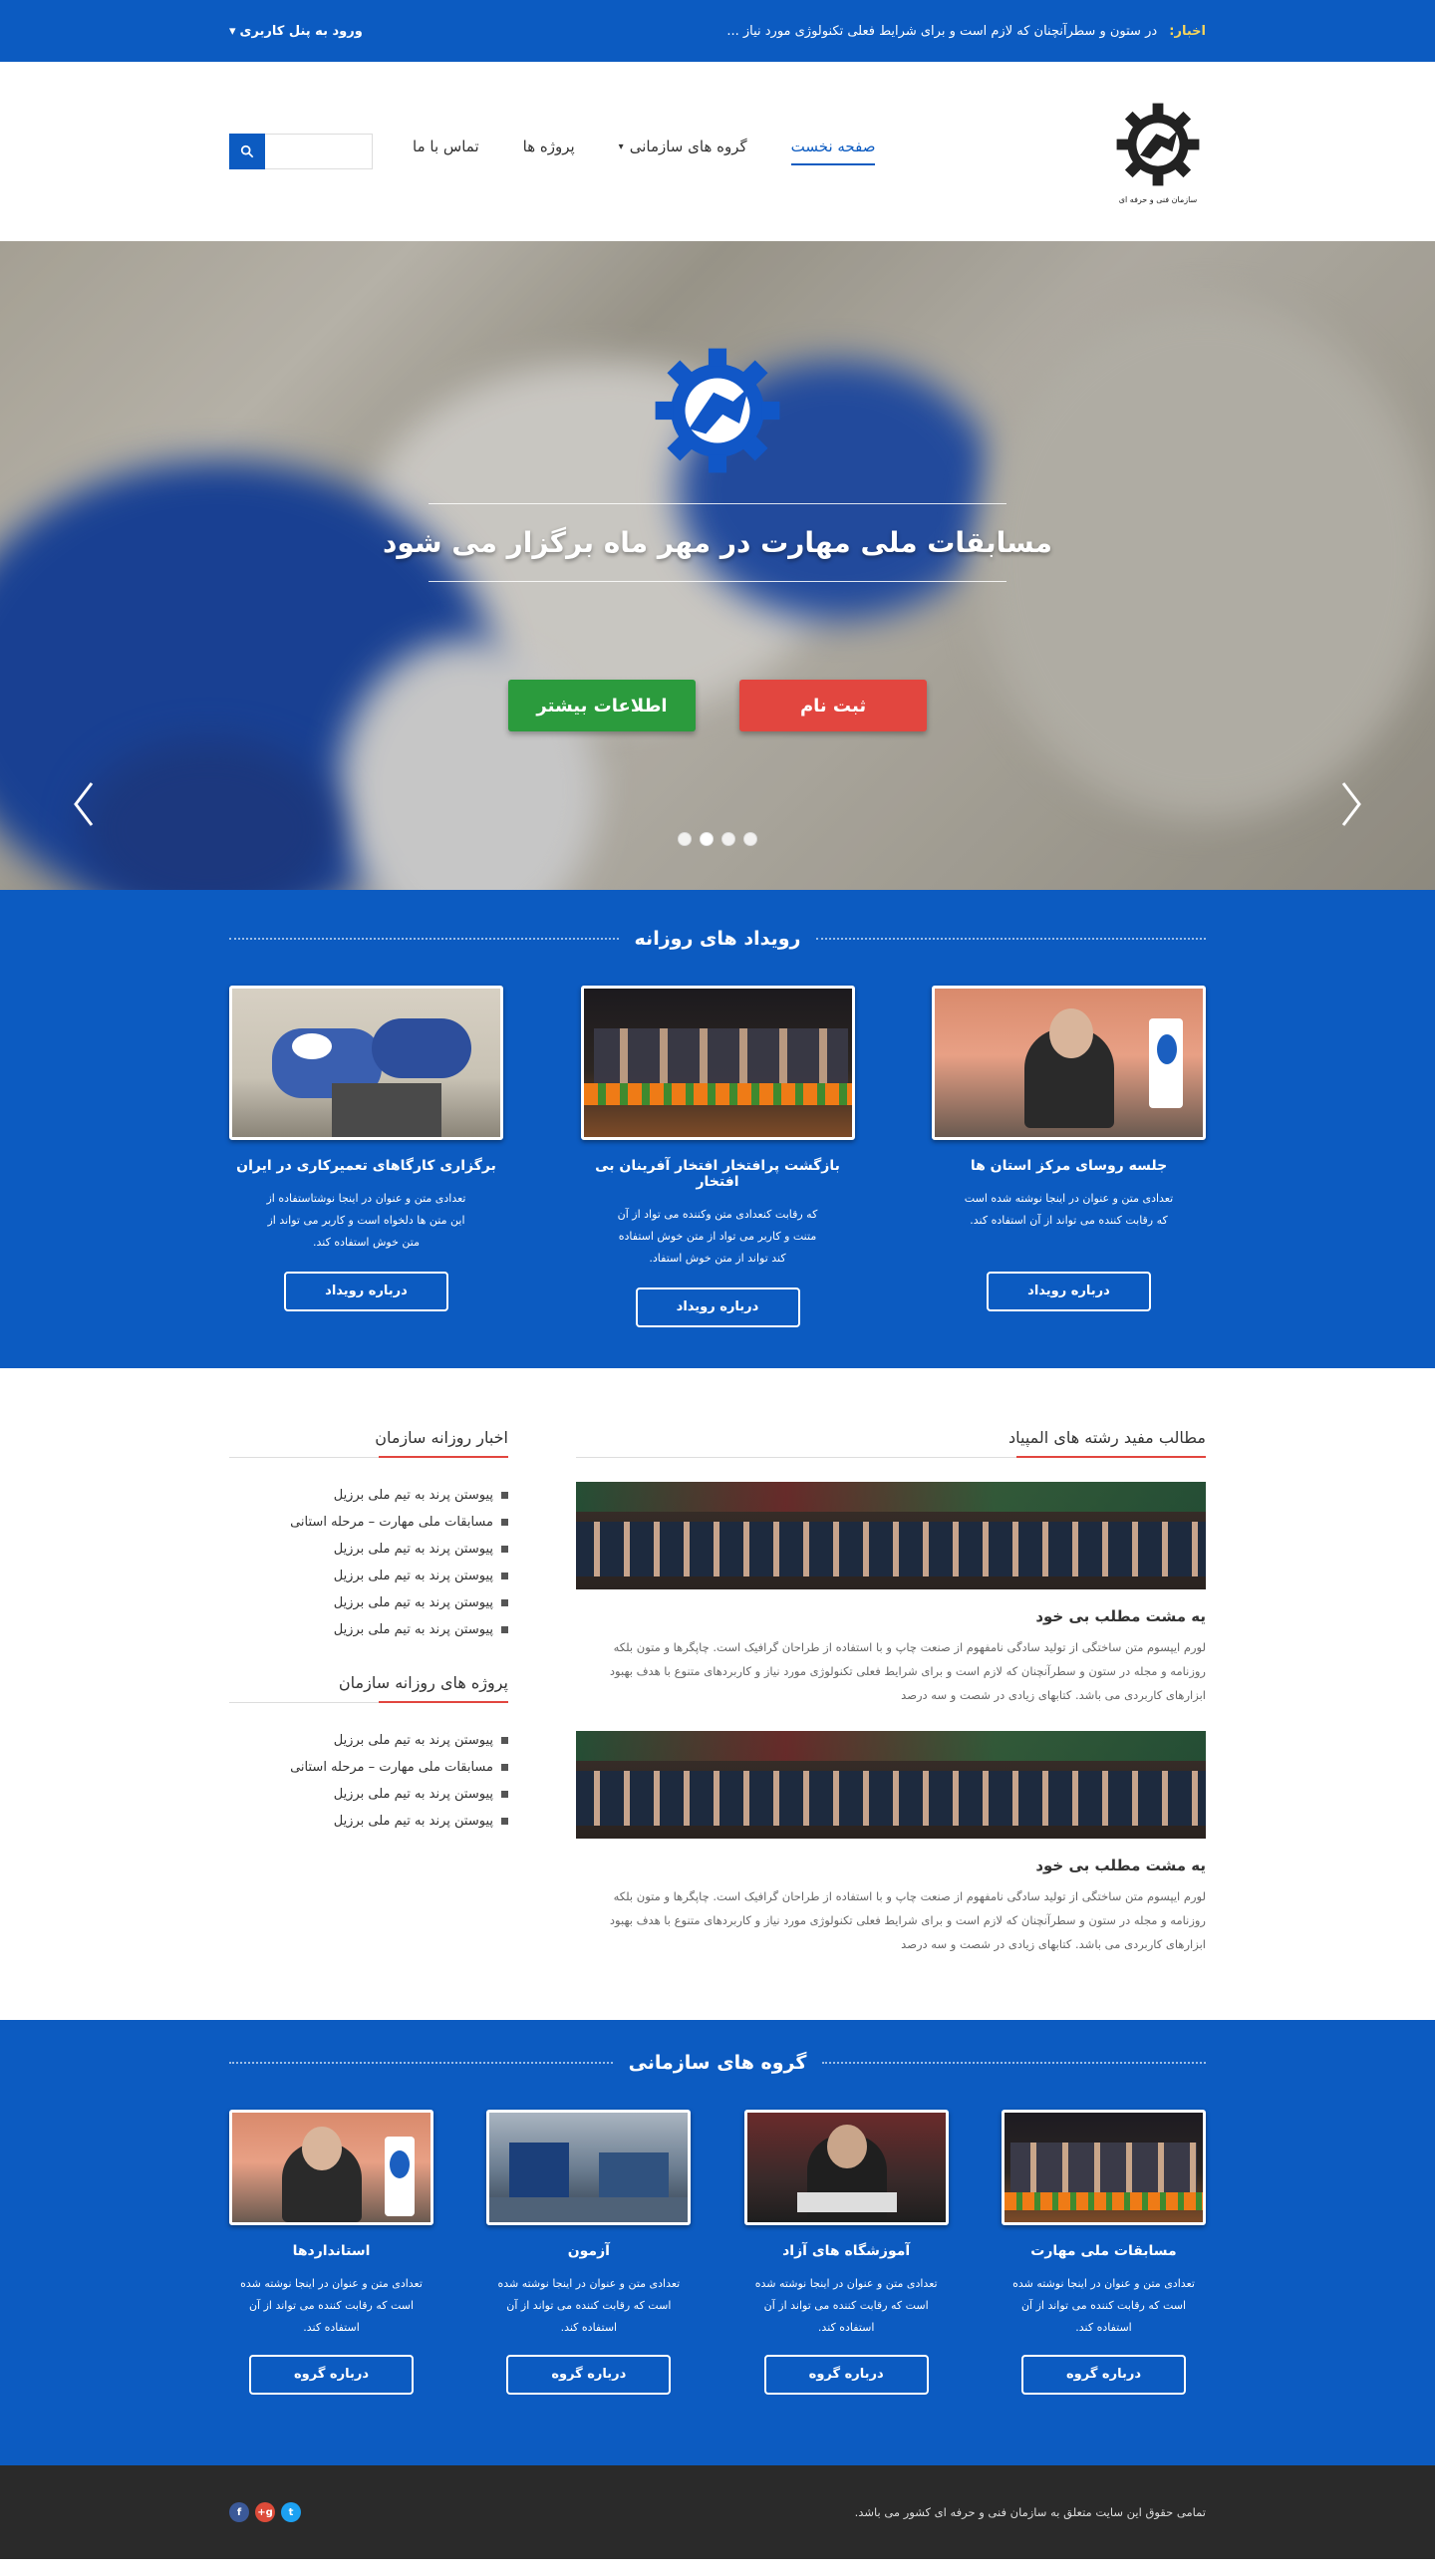 This screenshot has width=1435, height=2576. Describe the element at coordinates (319, 151) in the screenshot. I see `search-input` at that location.